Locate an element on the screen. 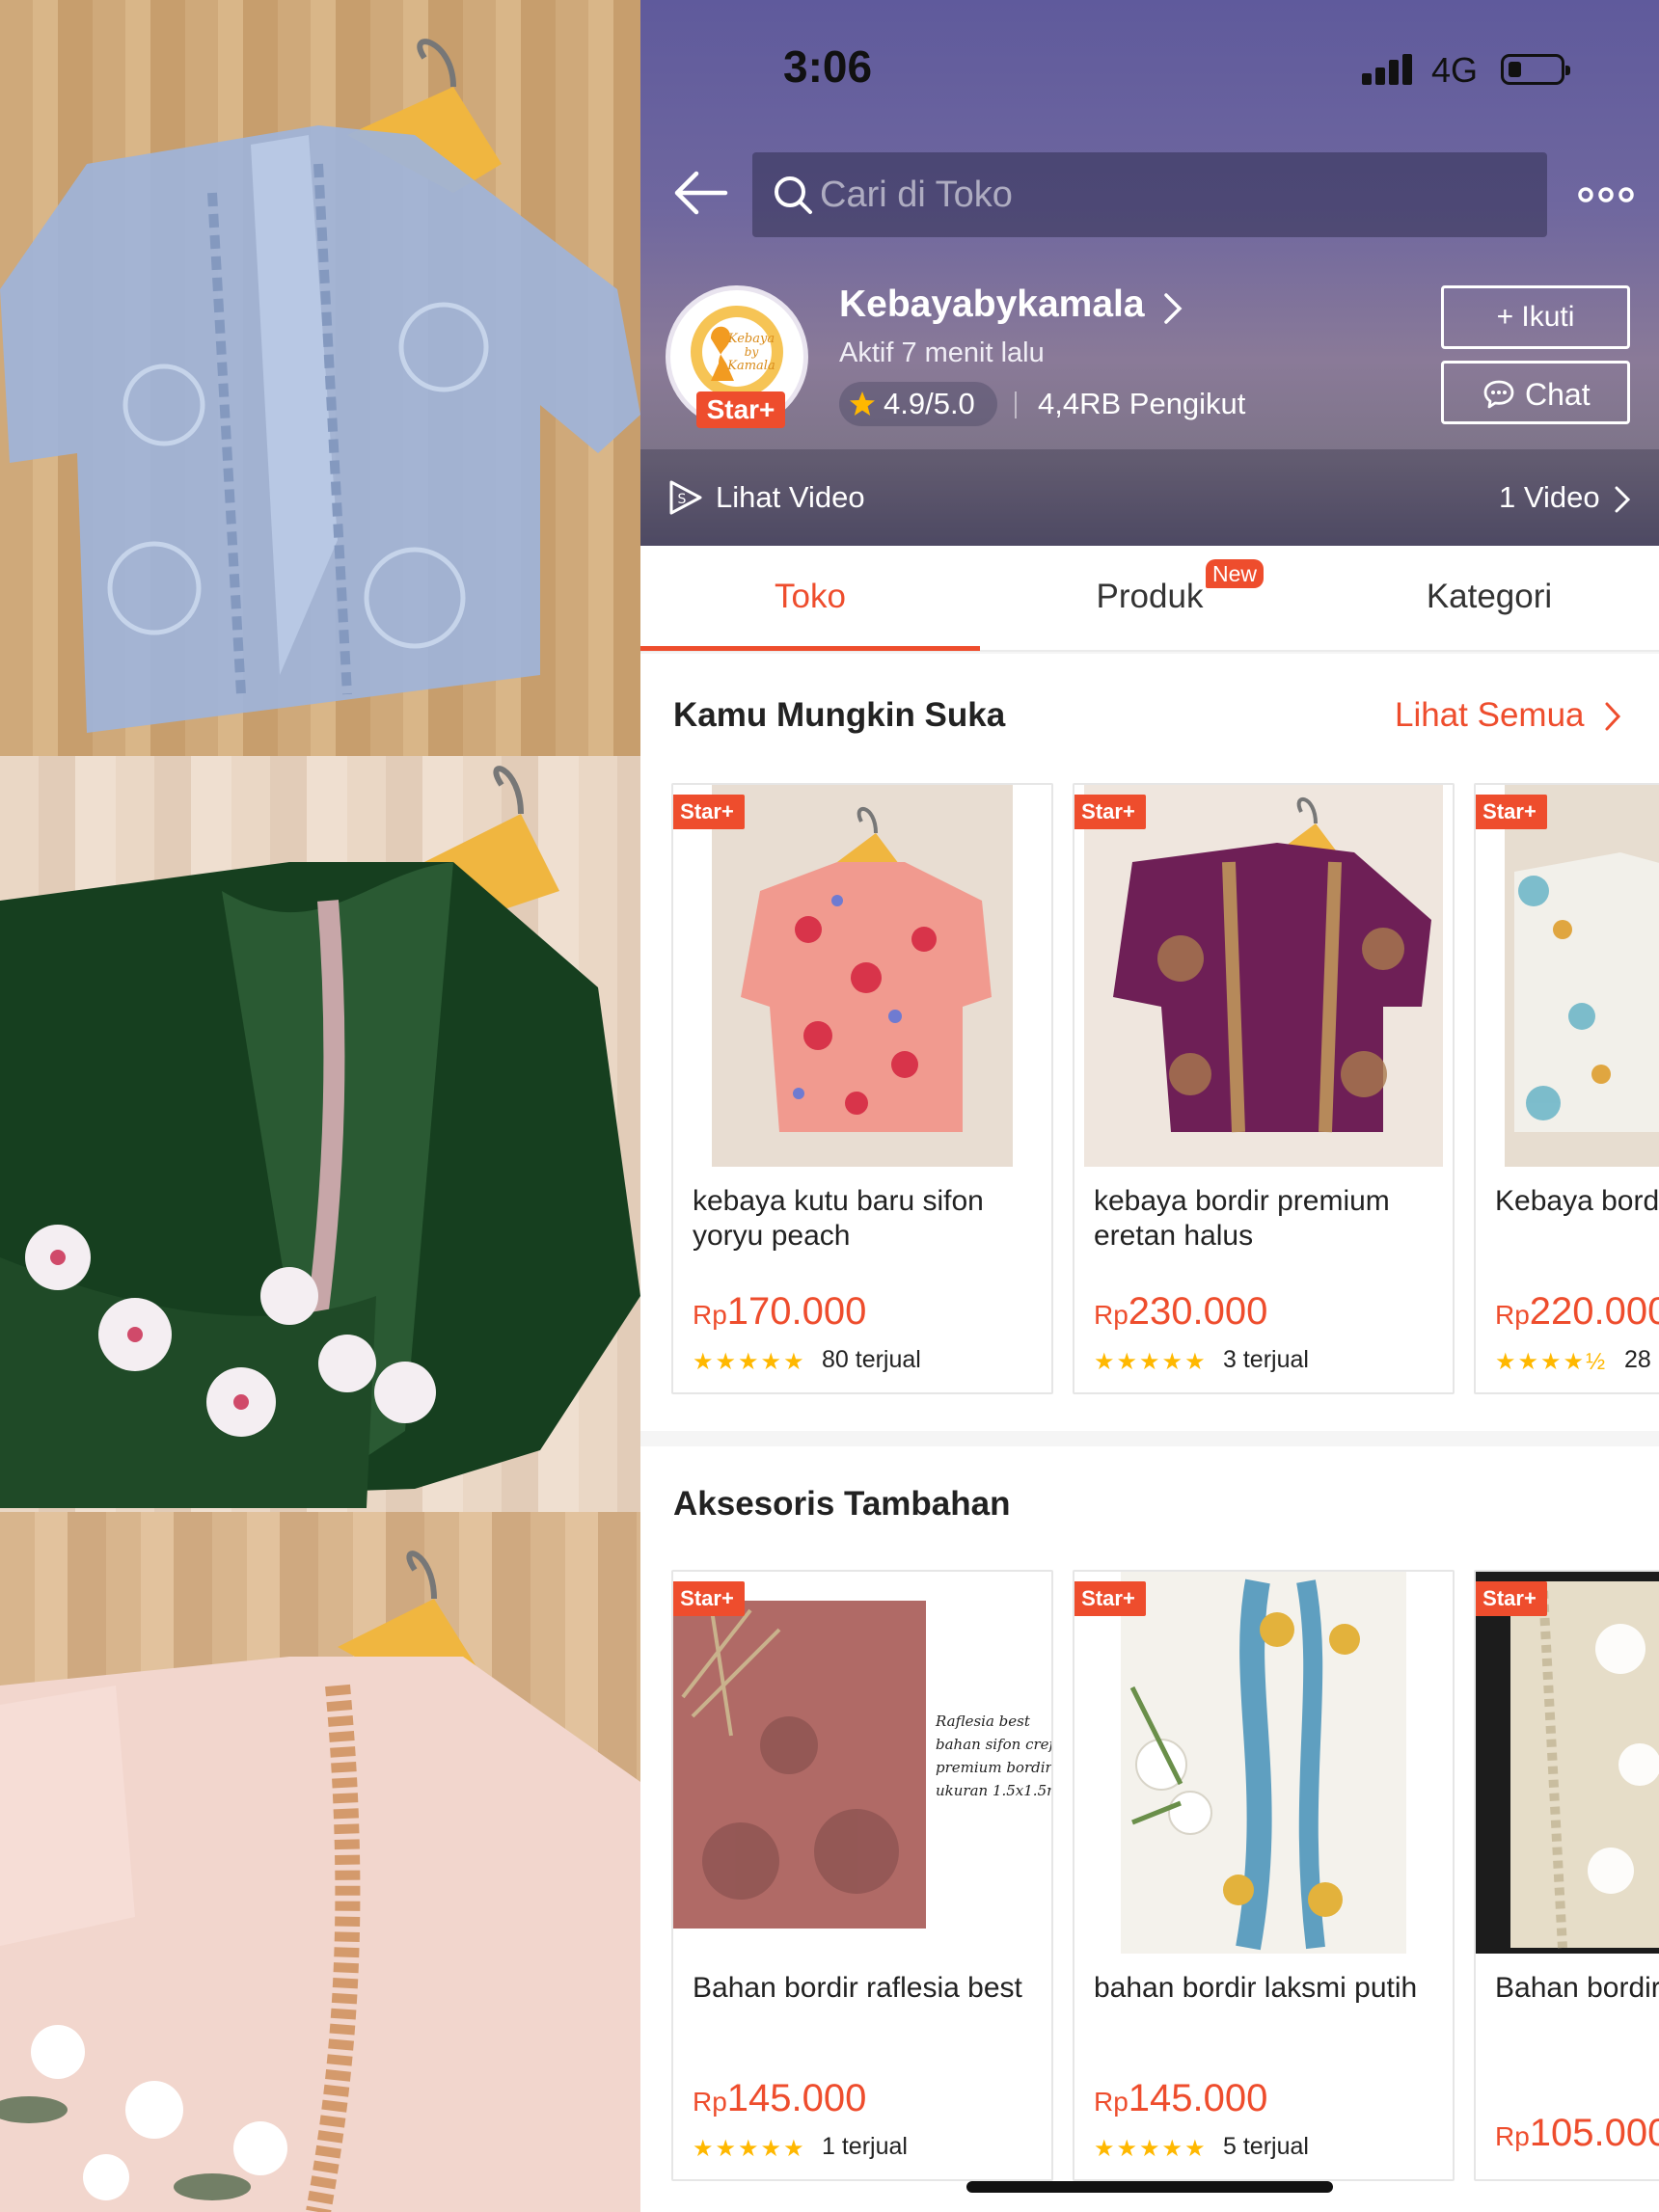 The width and height of the screenshot is (1659, 2212). shop-tabs: Toko Produk Kategori is located at coordinates (1149, 599).